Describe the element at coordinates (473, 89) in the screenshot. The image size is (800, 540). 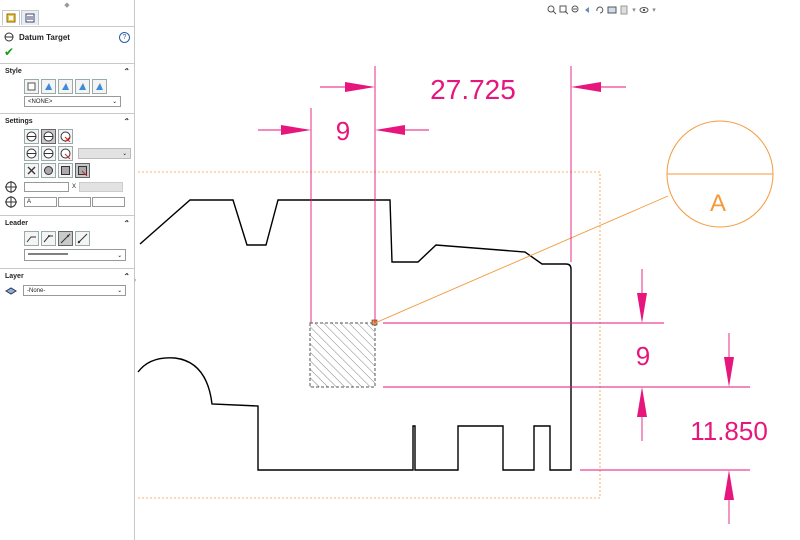
I see `dimension-27-725-text: 27.725` at that location.